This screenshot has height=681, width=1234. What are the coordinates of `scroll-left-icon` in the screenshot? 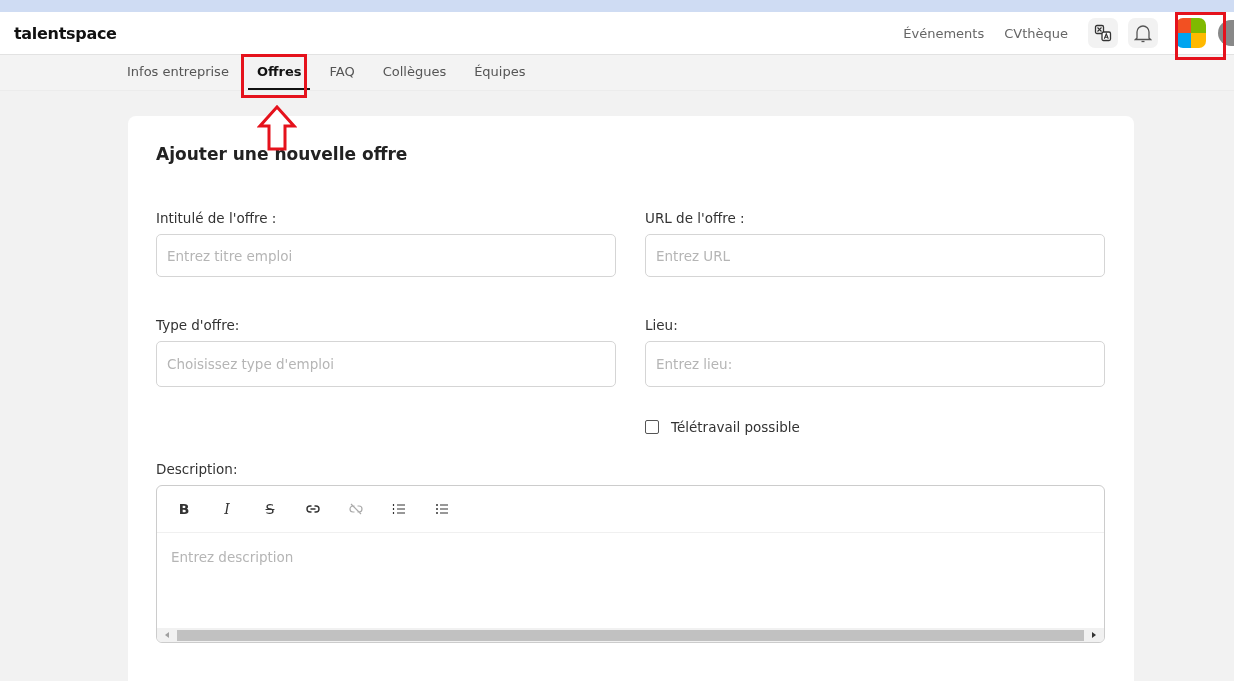 It's located at (167, 635).